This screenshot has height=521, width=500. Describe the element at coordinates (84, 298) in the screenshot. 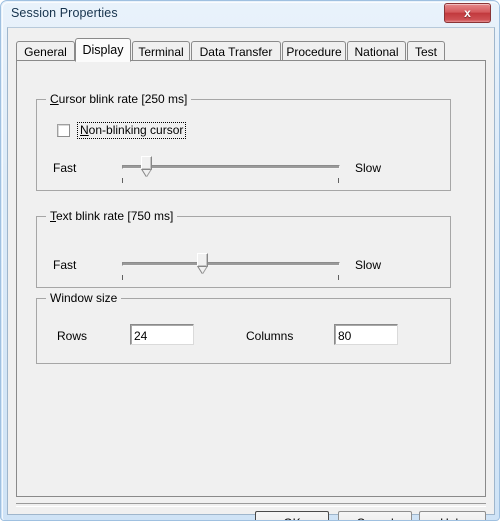

I see `window-size-title: Window size` at that location.